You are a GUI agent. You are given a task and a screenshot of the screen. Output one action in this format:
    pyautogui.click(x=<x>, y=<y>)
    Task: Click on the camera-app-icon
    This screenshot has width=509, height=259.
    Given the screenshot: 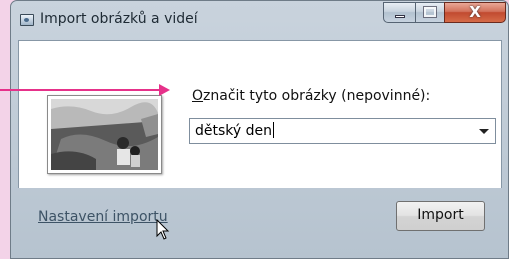 What is the action you would take?
    pyautogui.click(x=27, y=20)
    